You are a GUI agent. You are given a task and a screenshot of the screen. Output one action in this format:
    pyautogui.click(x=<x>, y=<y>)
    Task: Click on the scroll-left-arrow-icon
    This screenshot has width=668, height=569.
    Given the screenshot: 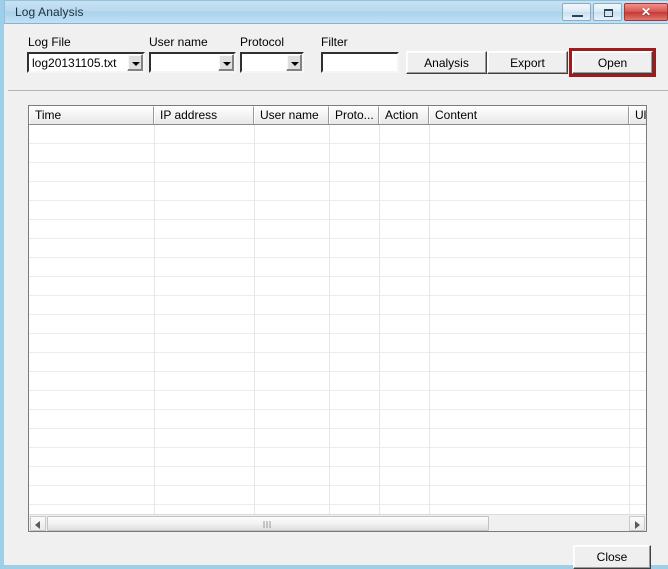 What is the action you would take?
    pyautogui.click(x=38, y=523)
    